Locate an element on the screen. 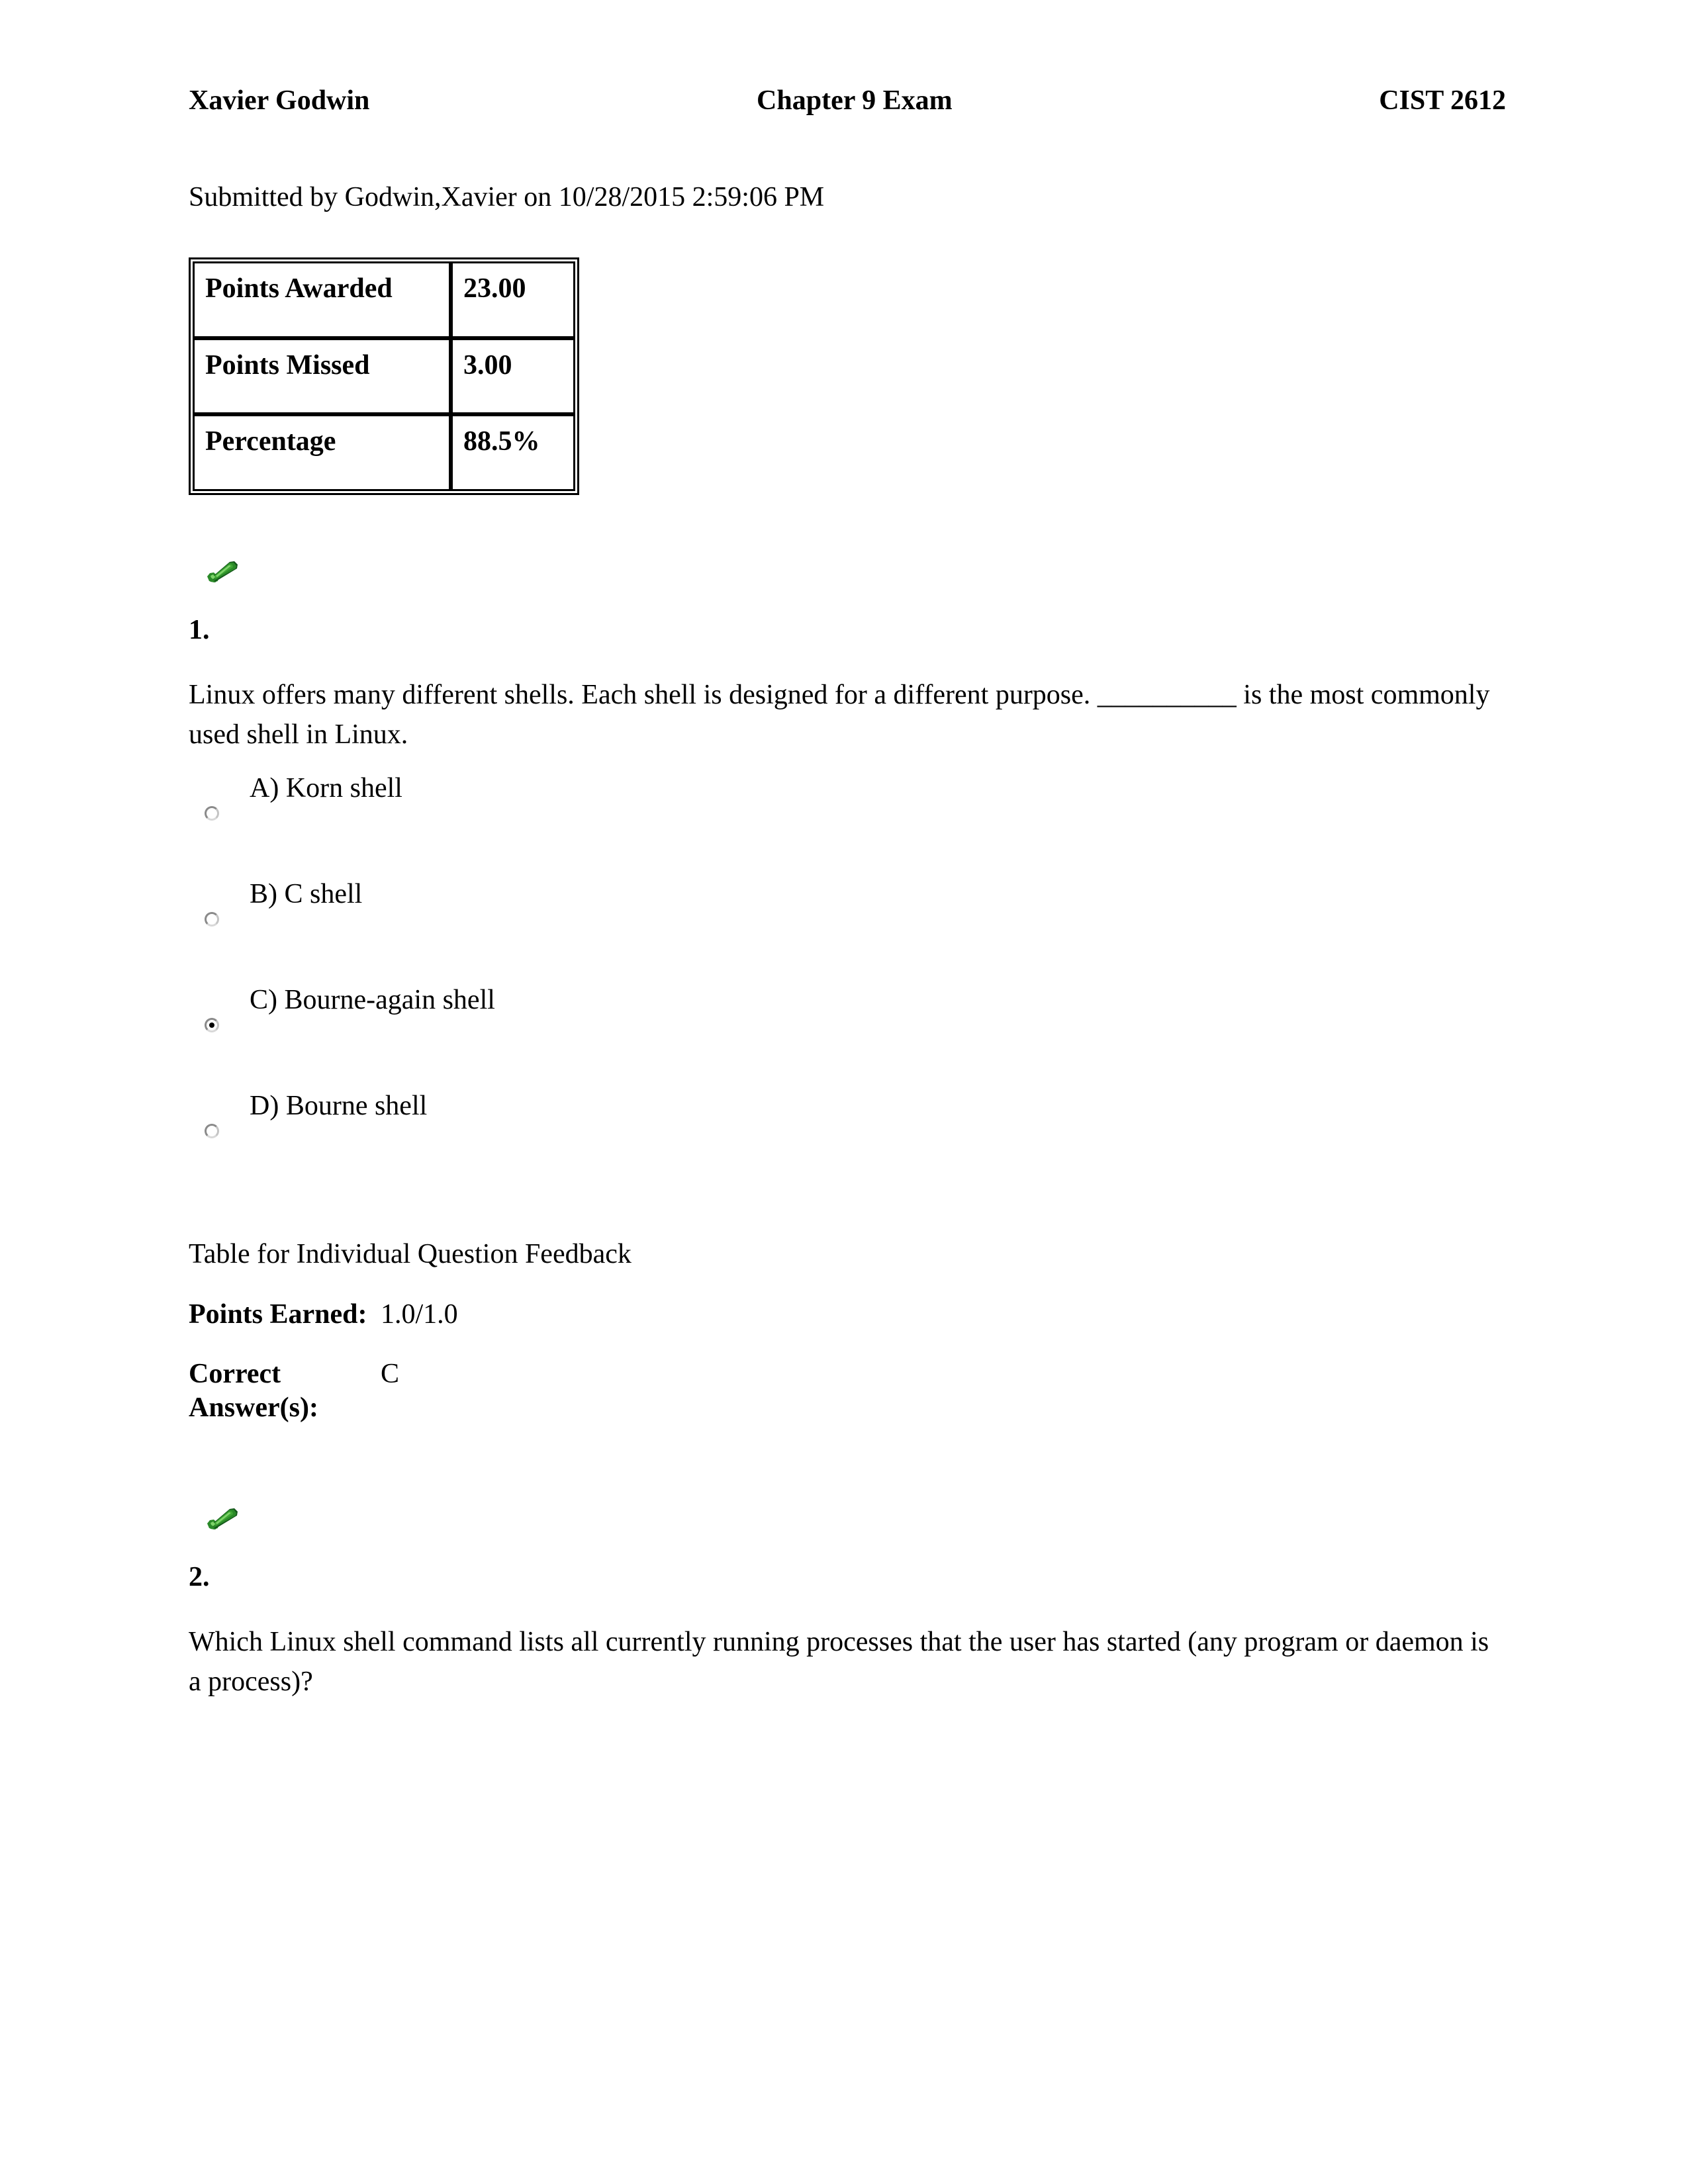 This screenshot has width=1688, height=2184. exam-title: Chapter 9 Exam is located at coordinates (855, 100).